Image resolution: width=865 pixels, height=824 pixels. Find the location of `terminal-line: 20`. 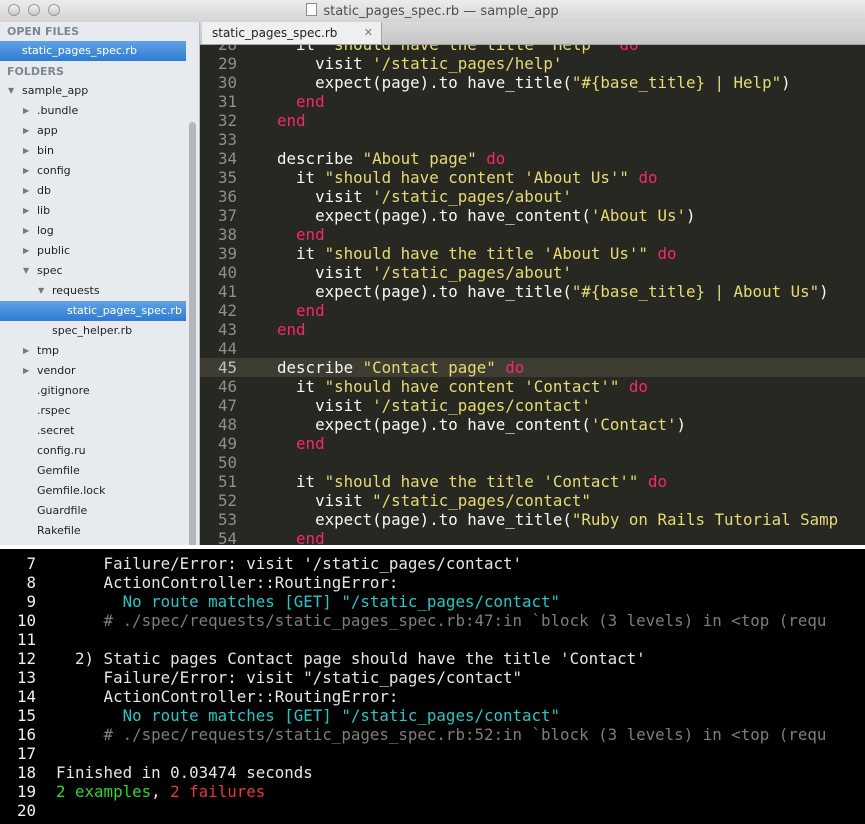

terminal-line: 20 is located at coordinates (432, 810).